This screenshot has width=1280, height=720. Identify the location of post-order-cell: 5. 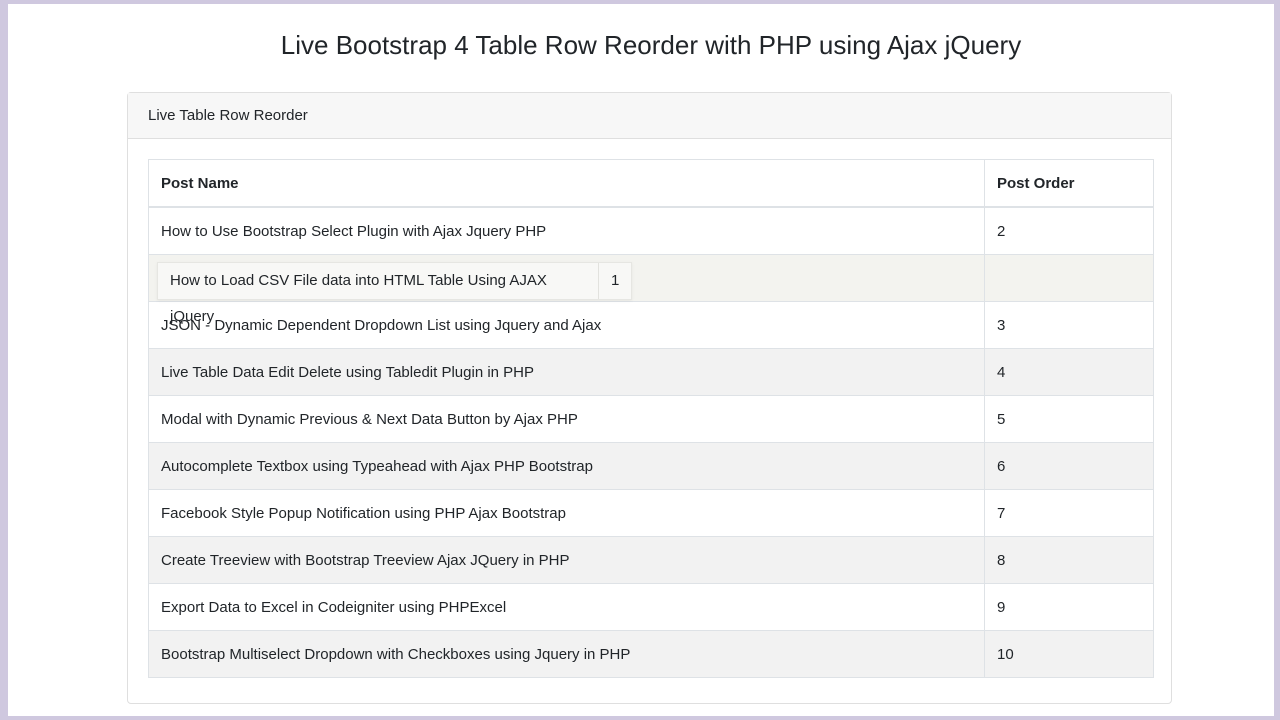
(1069, 419).